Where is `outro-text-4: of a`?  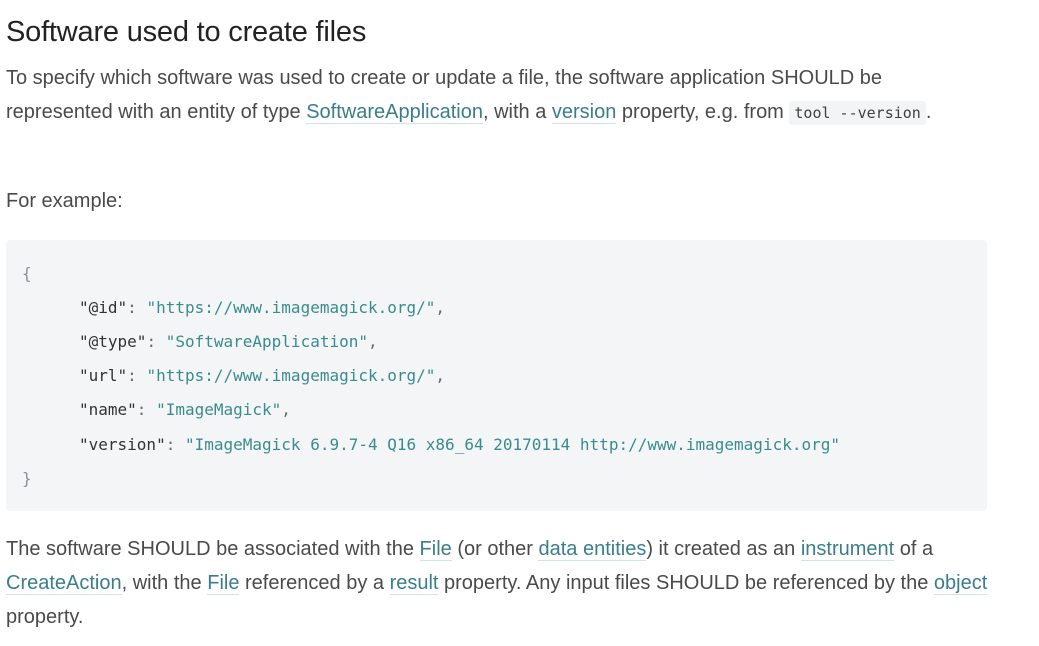 outro-text-4: of a is located at coordinates (914, 549).